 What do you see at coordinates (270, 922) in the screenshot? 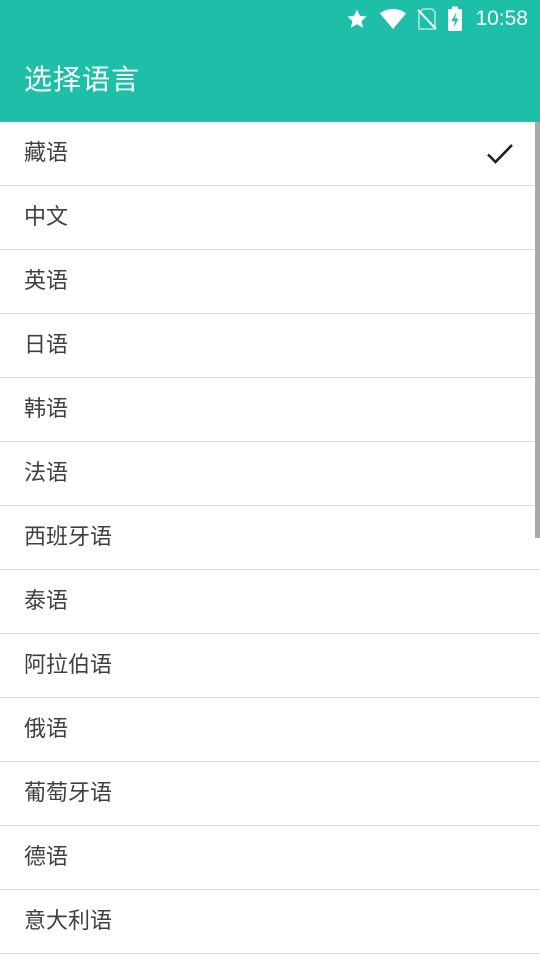
I see `list-item-italian: 意大利语` at bounding box center [270, 922].